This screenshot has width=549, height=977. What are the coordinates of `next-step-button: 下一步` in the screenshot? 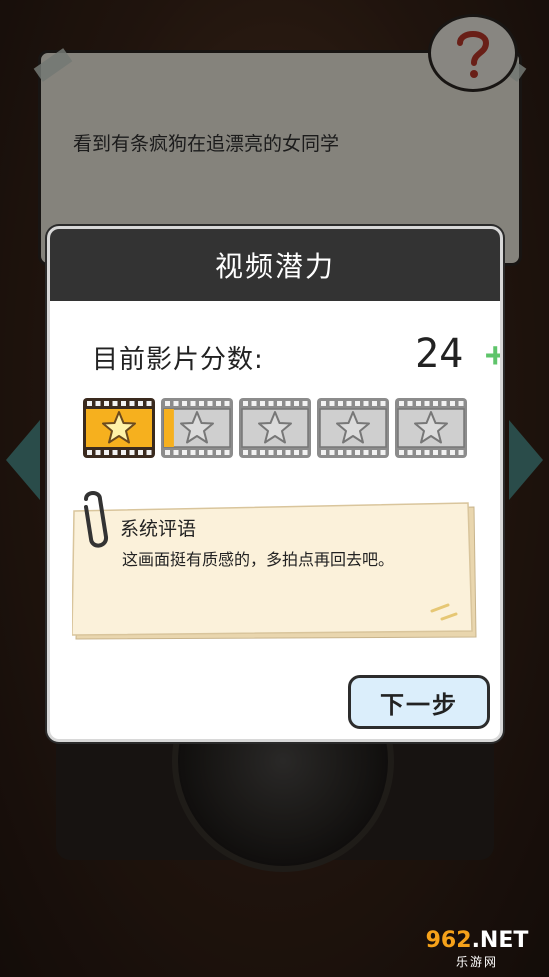 It's located at (419, 702).